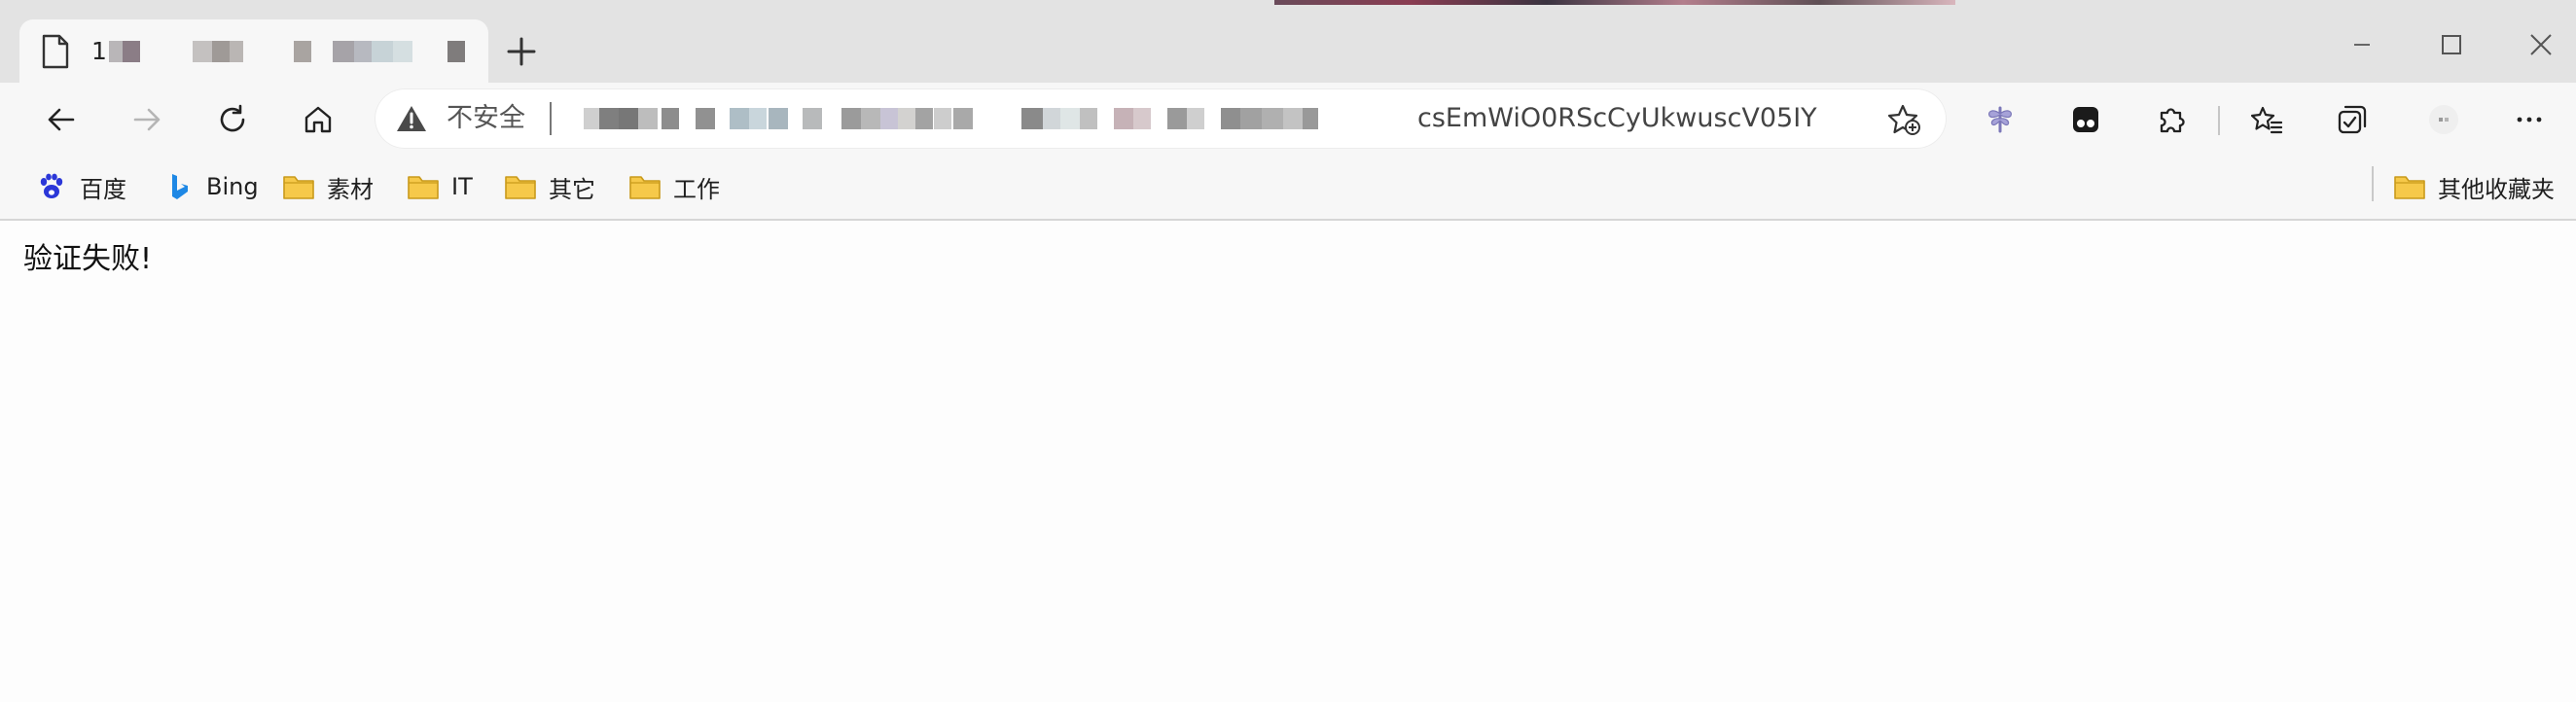 The width and height of the screenshot is (2576, 702). What do you see at coordinates (232, 186) in the screenshot?
I see `bookmark-label: Bing` at bounding box center [232, 186].